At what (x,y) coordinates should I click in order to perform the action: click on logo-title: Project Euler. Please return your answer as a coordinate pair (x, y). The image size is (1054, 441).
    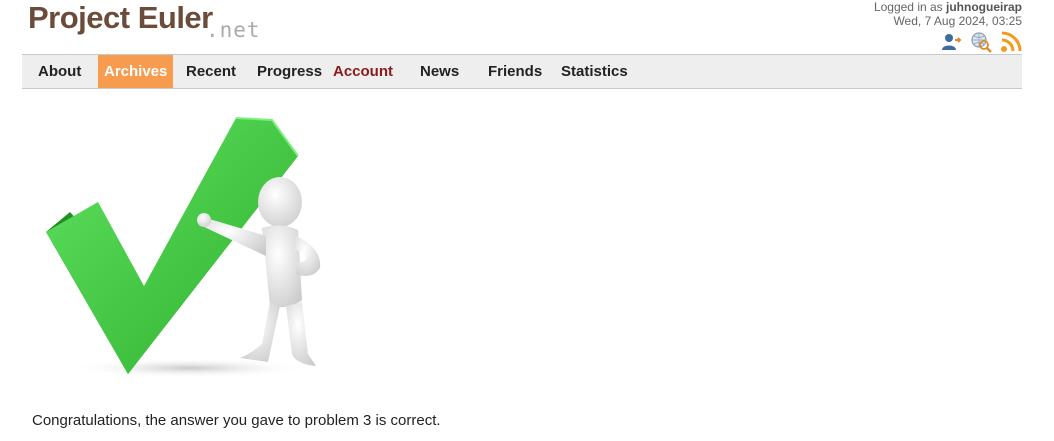
    Looking at the image, I should click on (120, 17).